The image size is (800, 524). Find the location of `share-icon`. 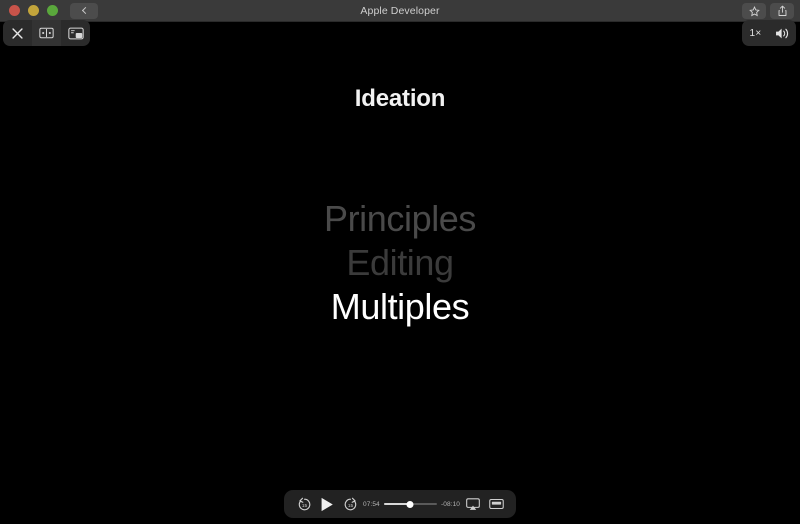

share-icon is located at coordinates (782, 10).